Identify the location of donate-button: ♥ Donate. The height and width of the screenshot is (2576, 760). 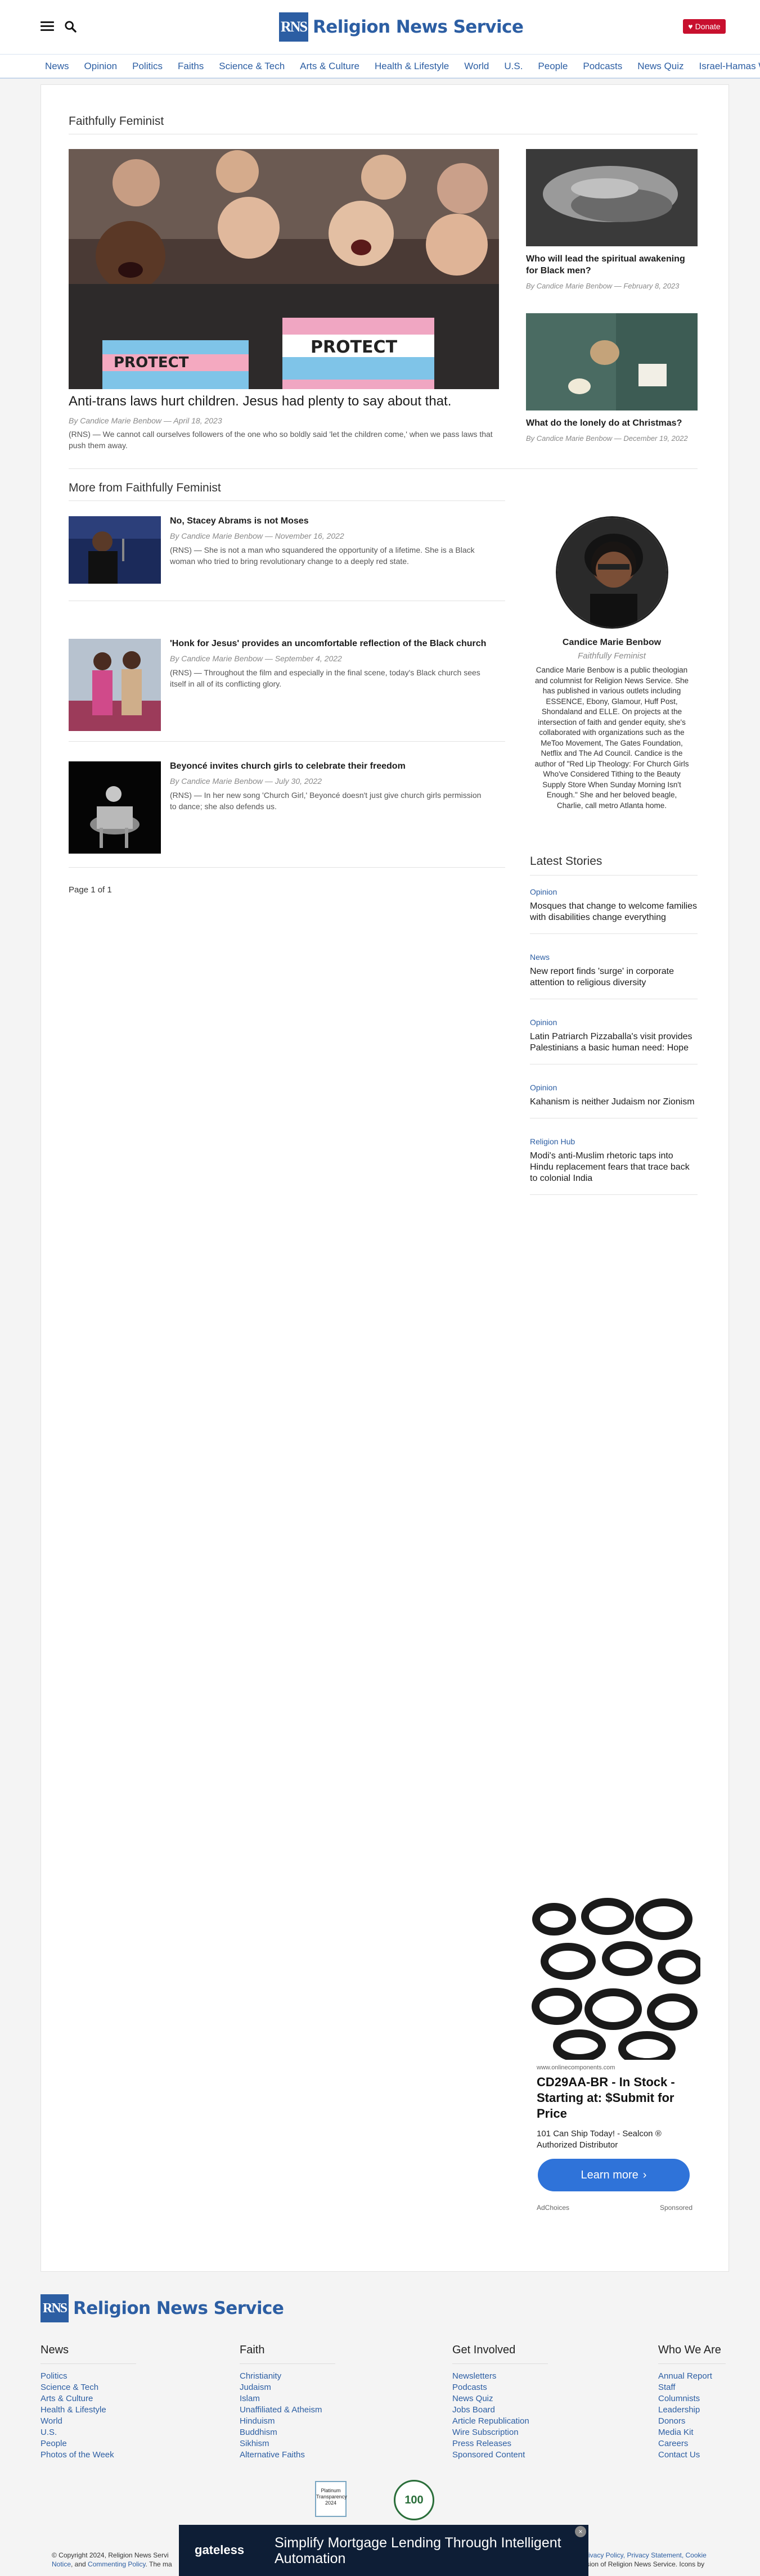
(704, 26).